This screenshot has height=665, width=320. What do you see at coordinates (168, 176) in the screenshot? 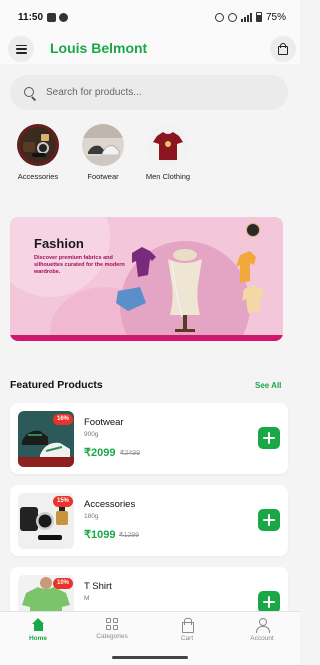
I see `category-label: Men Clothing` at bounding box center [168, 176].